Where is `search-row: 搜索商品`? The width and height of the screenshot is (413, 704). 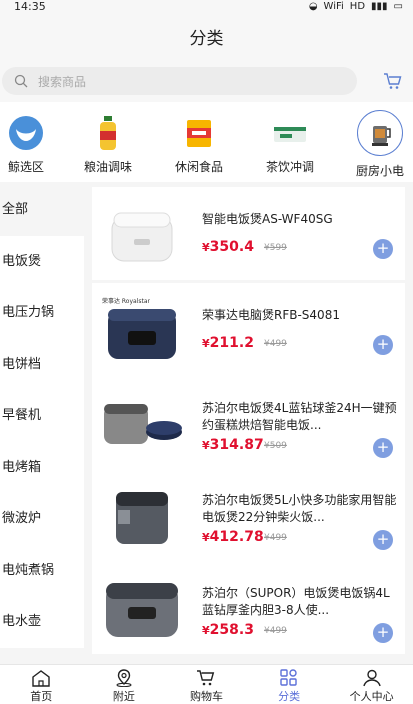
search-row: 搜索商品 is located at coordinates (206, 82).